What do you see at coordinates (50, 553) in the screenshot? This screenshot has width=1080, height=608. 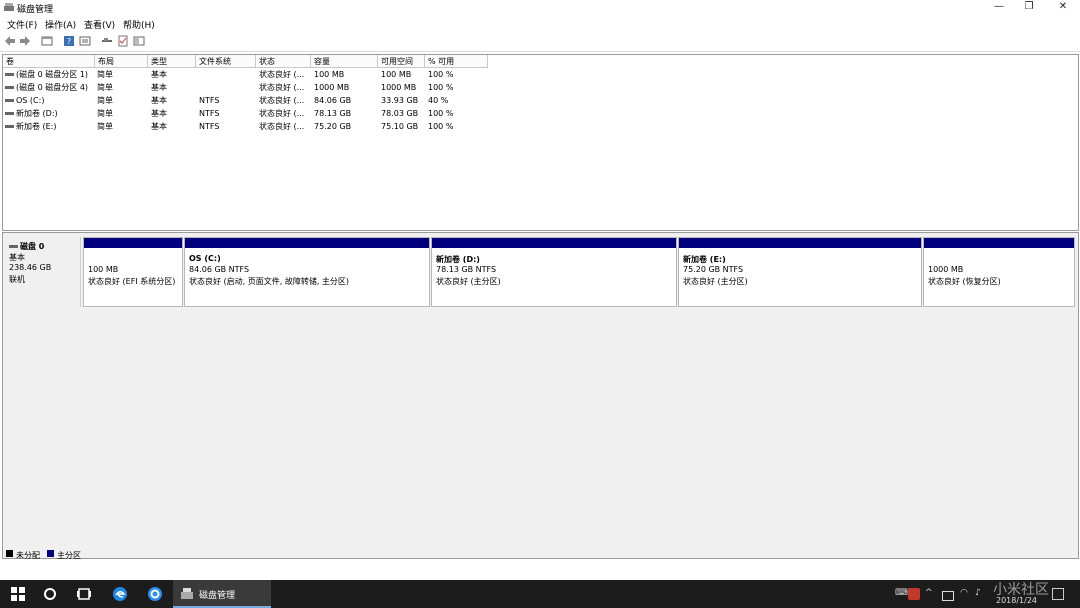 I see `primary-partition-swatch` at bounding box center [50, 553].